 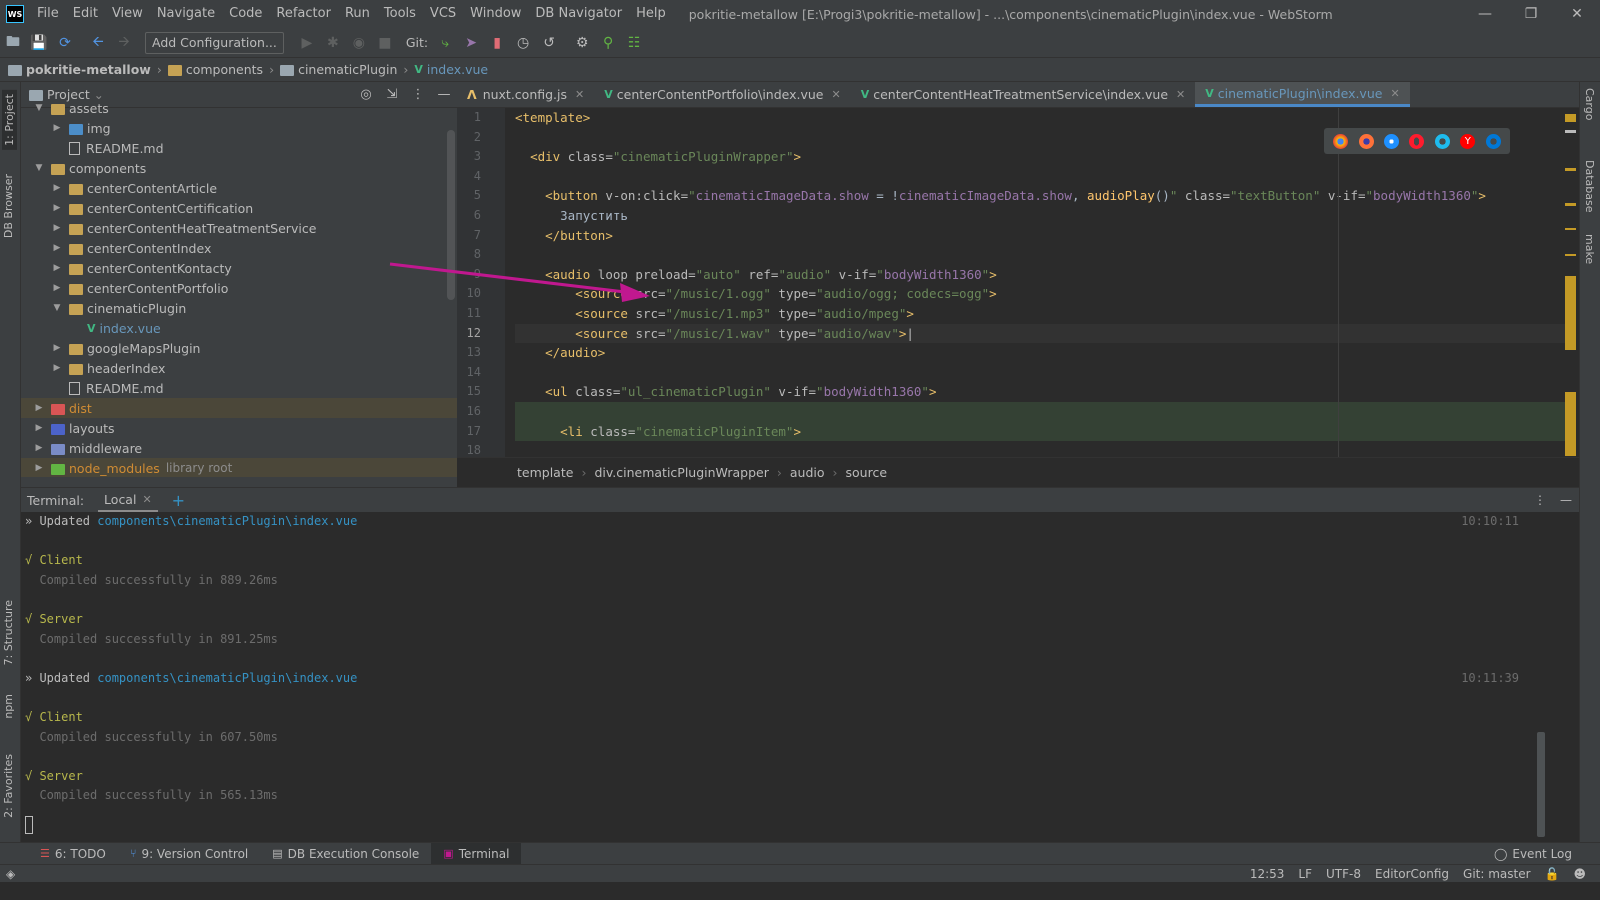 I want to click on tree-node: Vindex.vue, so click(x=239, y=328).